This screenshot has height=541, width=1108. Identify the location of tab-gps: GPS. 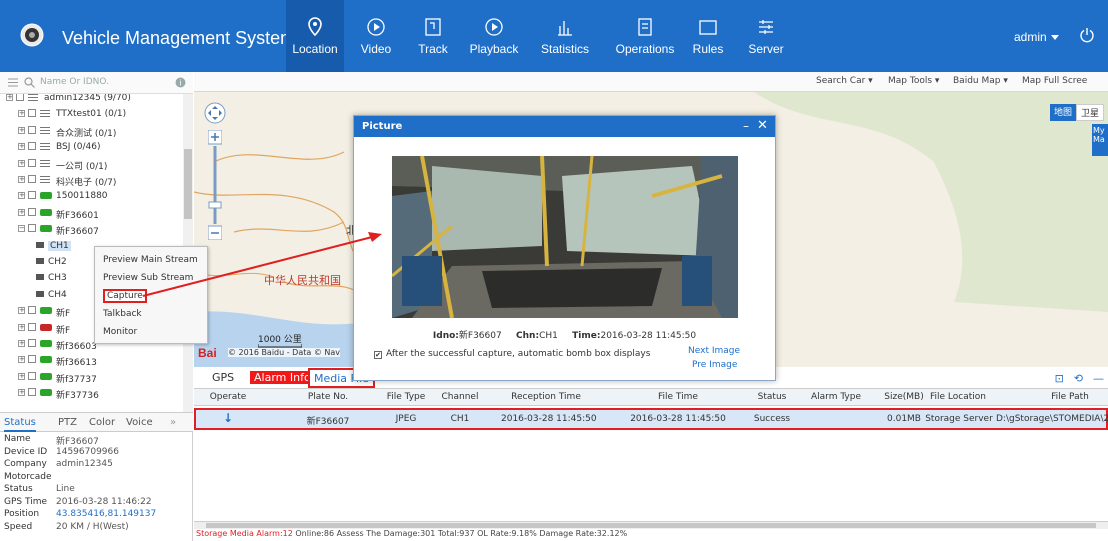
(223, 377).